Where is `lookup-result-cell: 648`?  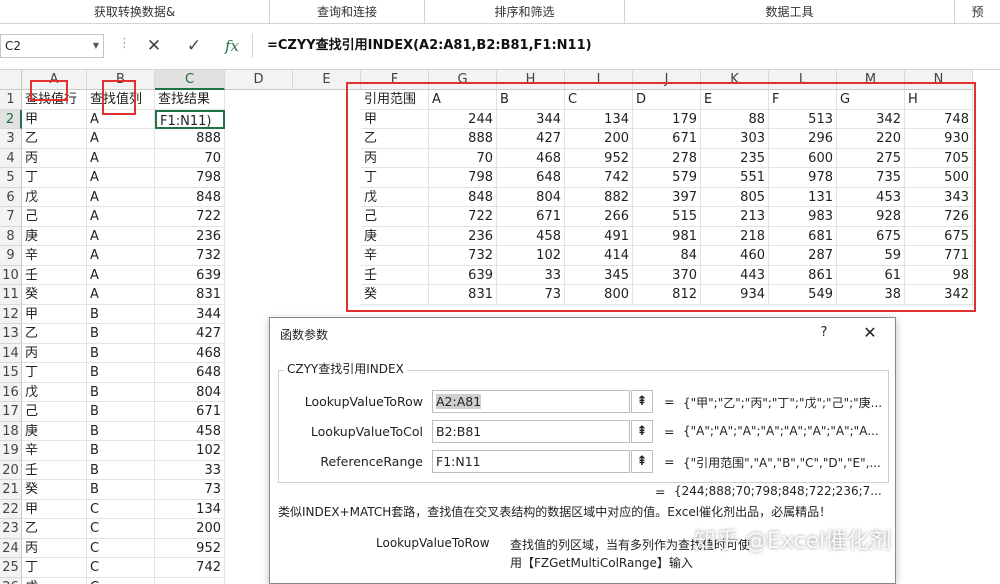
lookup-result-cell: 648 is located at coordinates (190, 373).